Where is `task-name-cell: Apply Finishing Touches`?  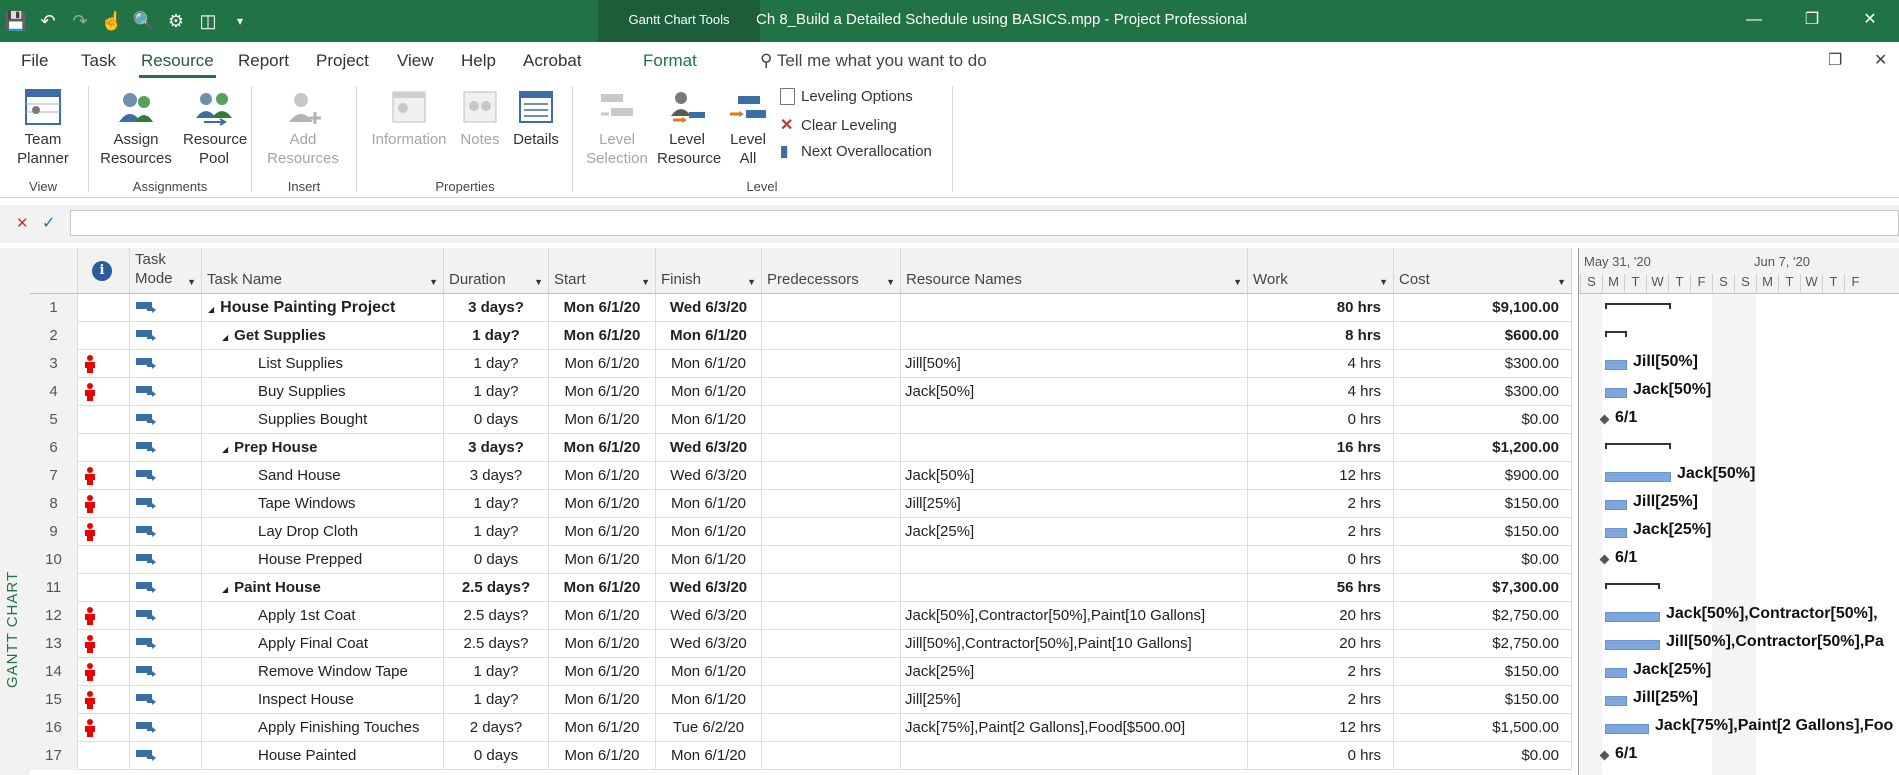 task-name-cell: Apply Finishing Touches is located at coordinates (323, 728).